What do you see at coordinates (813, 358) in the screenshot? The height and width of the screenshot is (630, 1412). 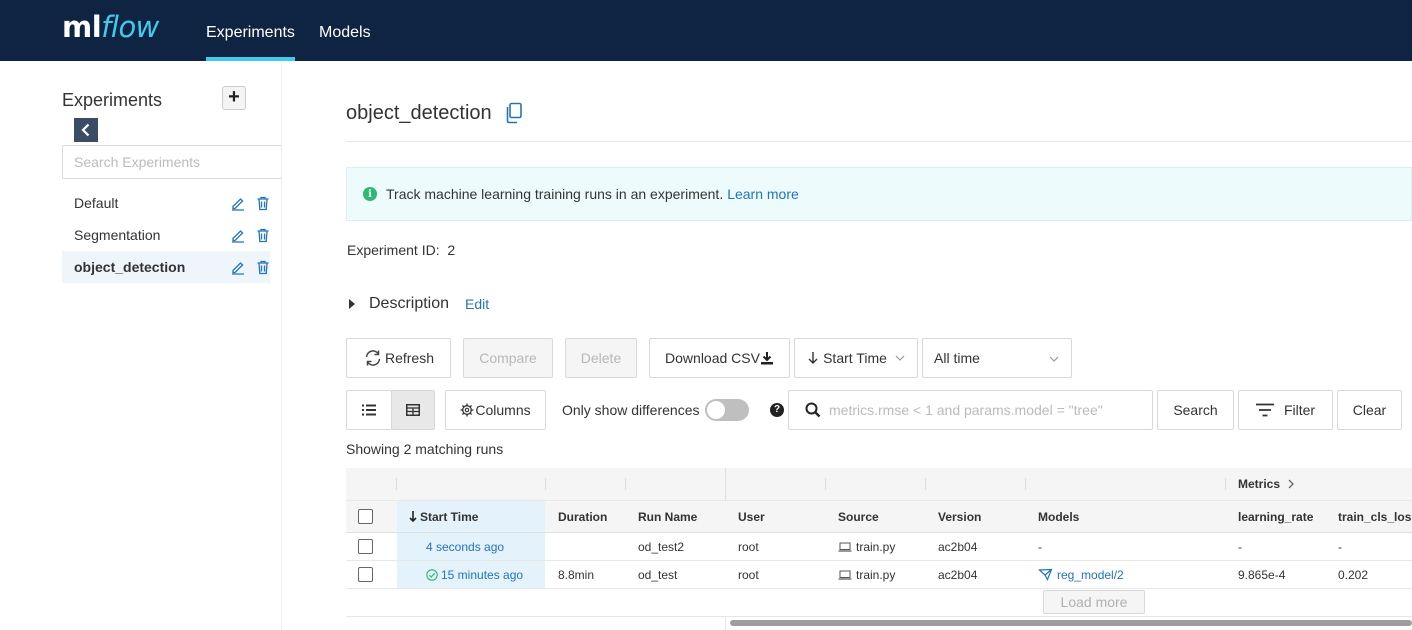 I see `arrow-down-icon` at bounding box center [813, 358].